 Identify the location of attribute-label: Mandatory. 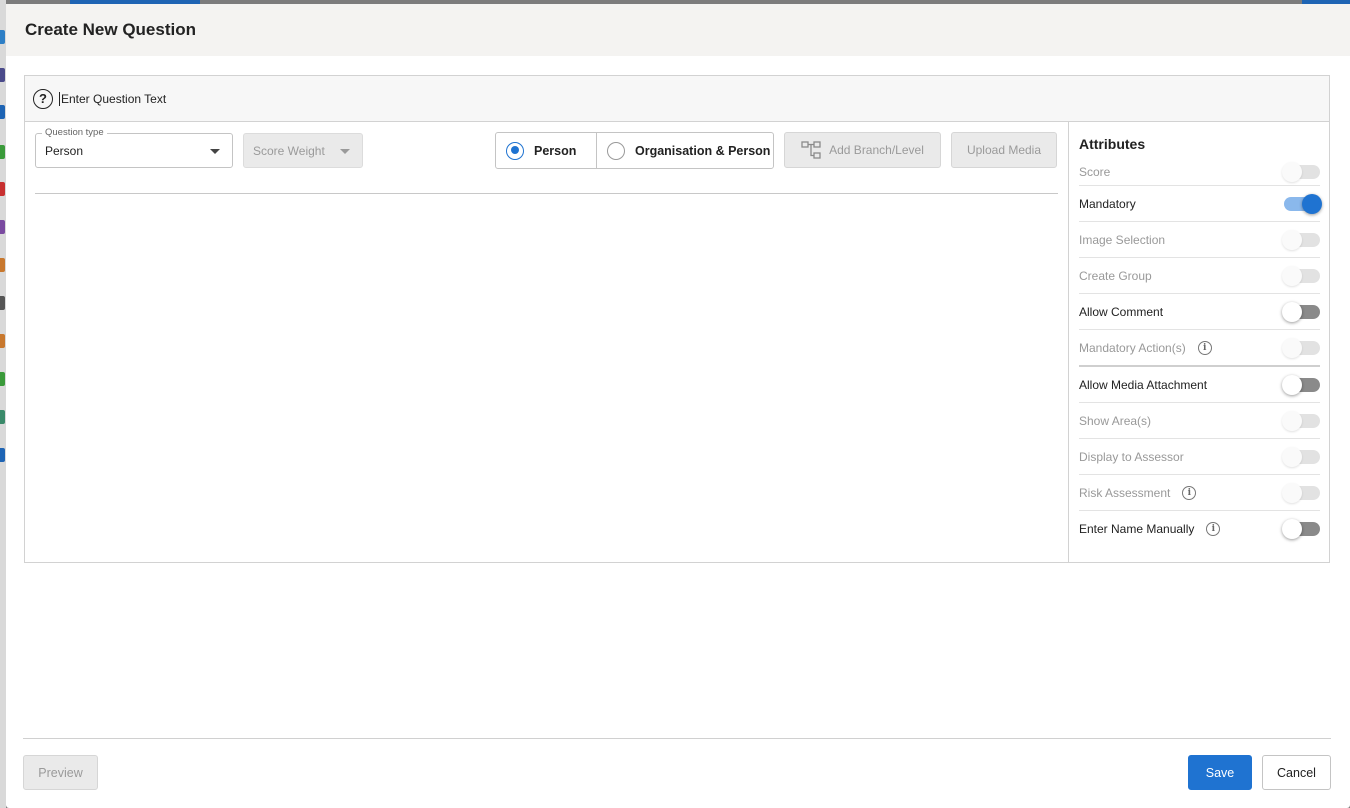
(1107, 204).